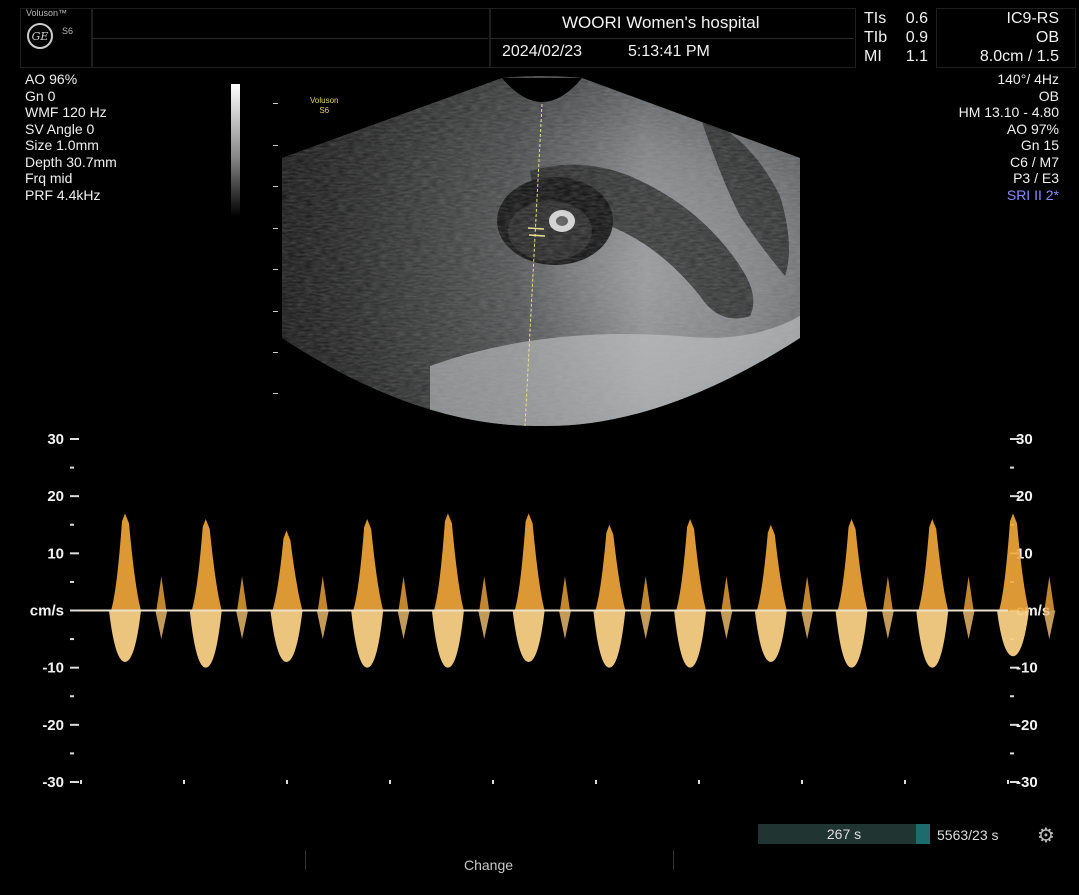 This screenshot has height=895, width=1079. Describe the element at coordinates (661, 22) in the screenshot. I see `hospital-name: WOORI Women's hospital` at that location.